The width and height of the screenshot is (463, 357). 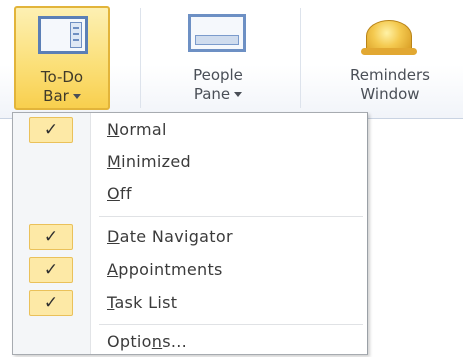 What do you see at coordinates (149, 161) in the screenshot?
I see `menu-item-label: Minimized` at bounding box center [149, 161].